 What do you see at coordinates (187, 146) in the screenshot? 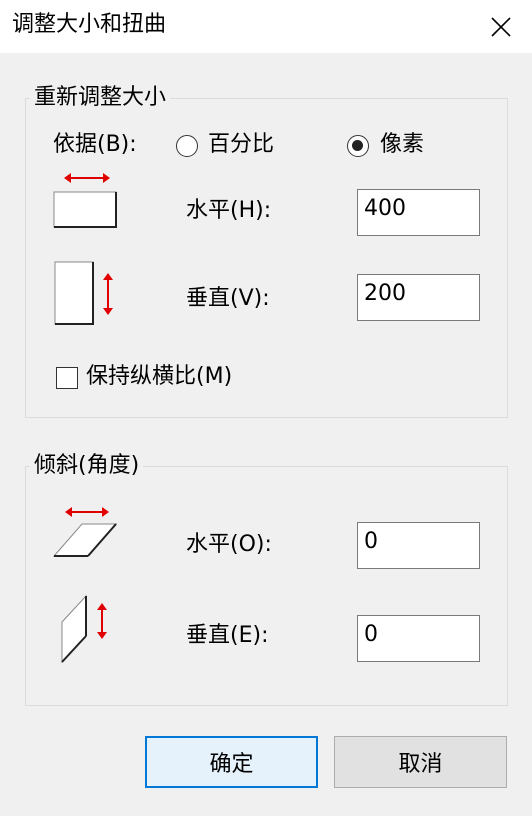
I see `percent-radio` at bounding box center [187, 146].